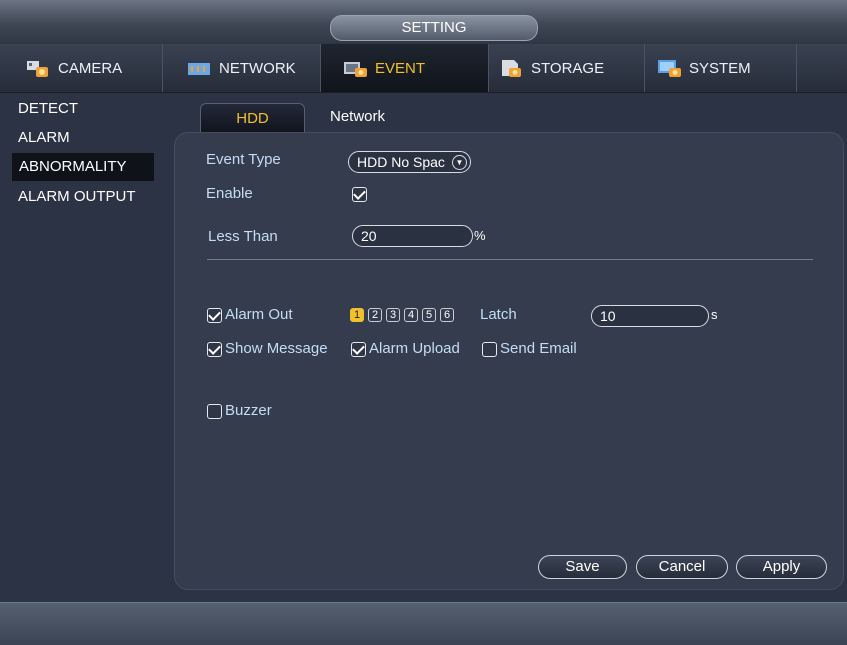 Image resolution: width=847 pixels, height=645 pixels. I want to click on tab-label: STORAGE, so click(568, 68).